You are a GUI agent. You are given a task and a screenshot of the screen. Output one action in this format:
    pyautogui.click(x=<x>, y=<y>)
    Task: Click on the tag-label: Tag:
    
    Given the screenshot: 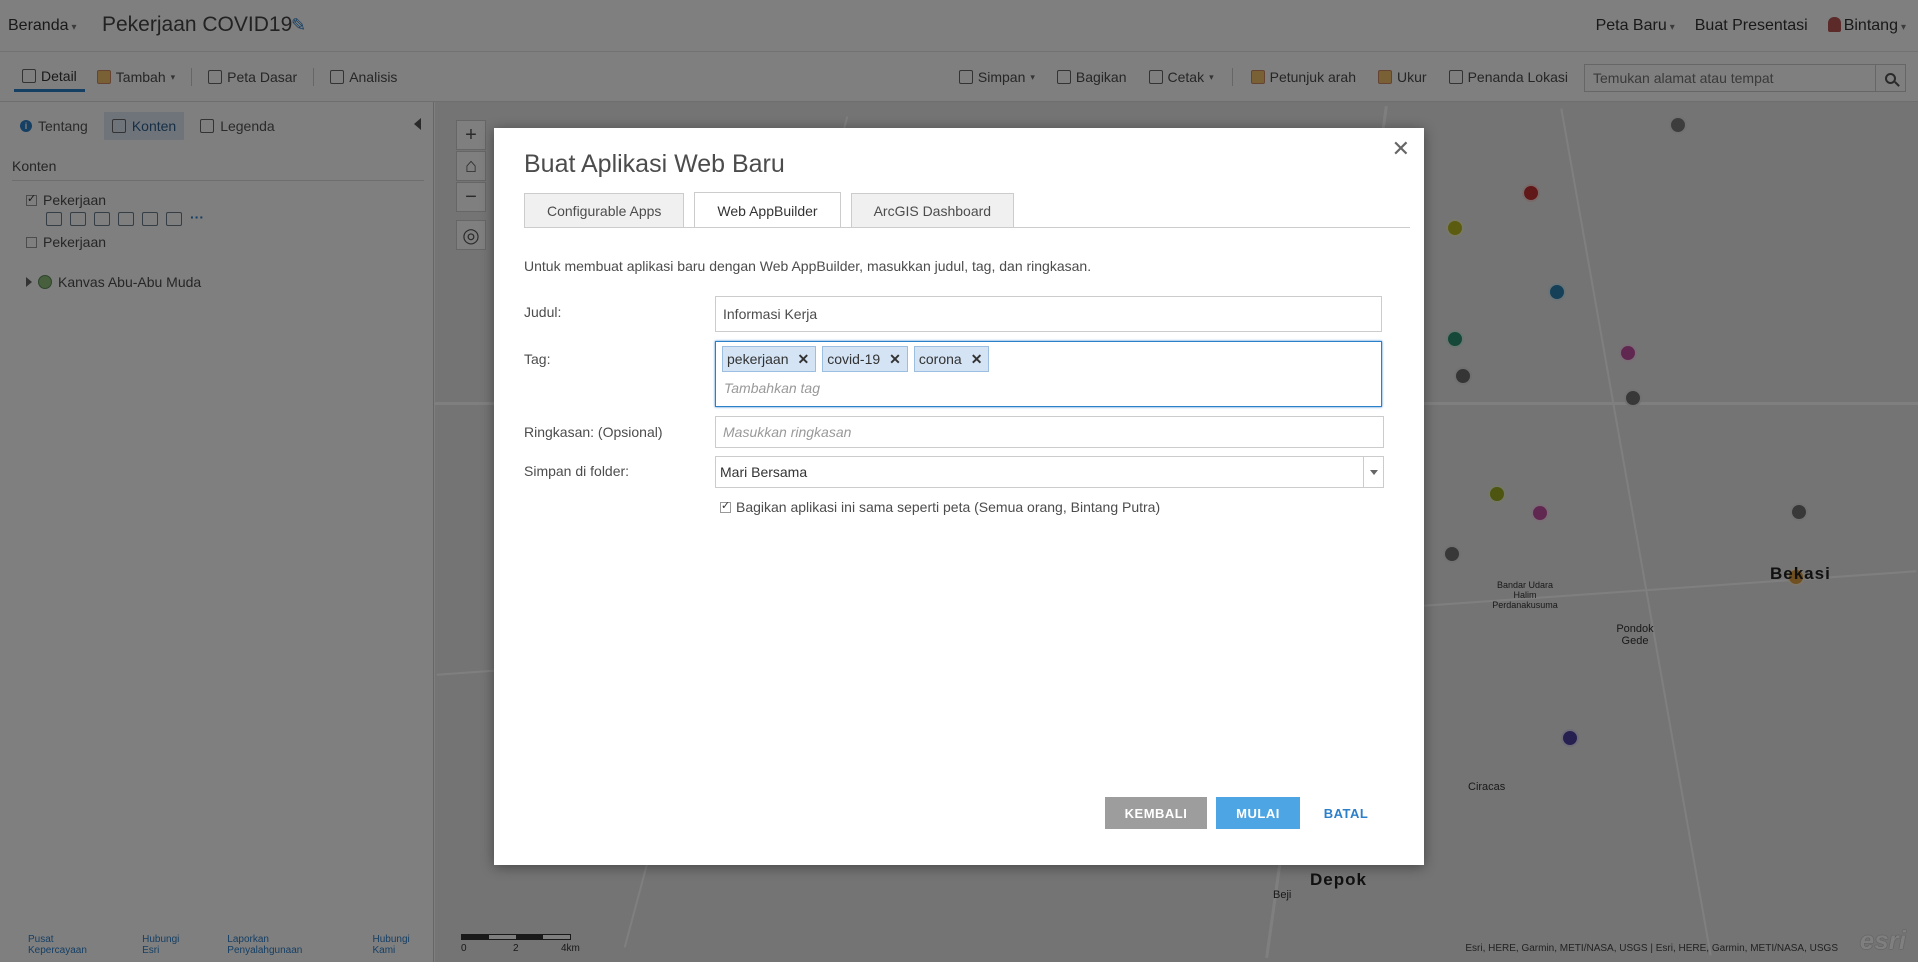 What is the action you would take?
    pyautogui.click(x=537, y=359)
    